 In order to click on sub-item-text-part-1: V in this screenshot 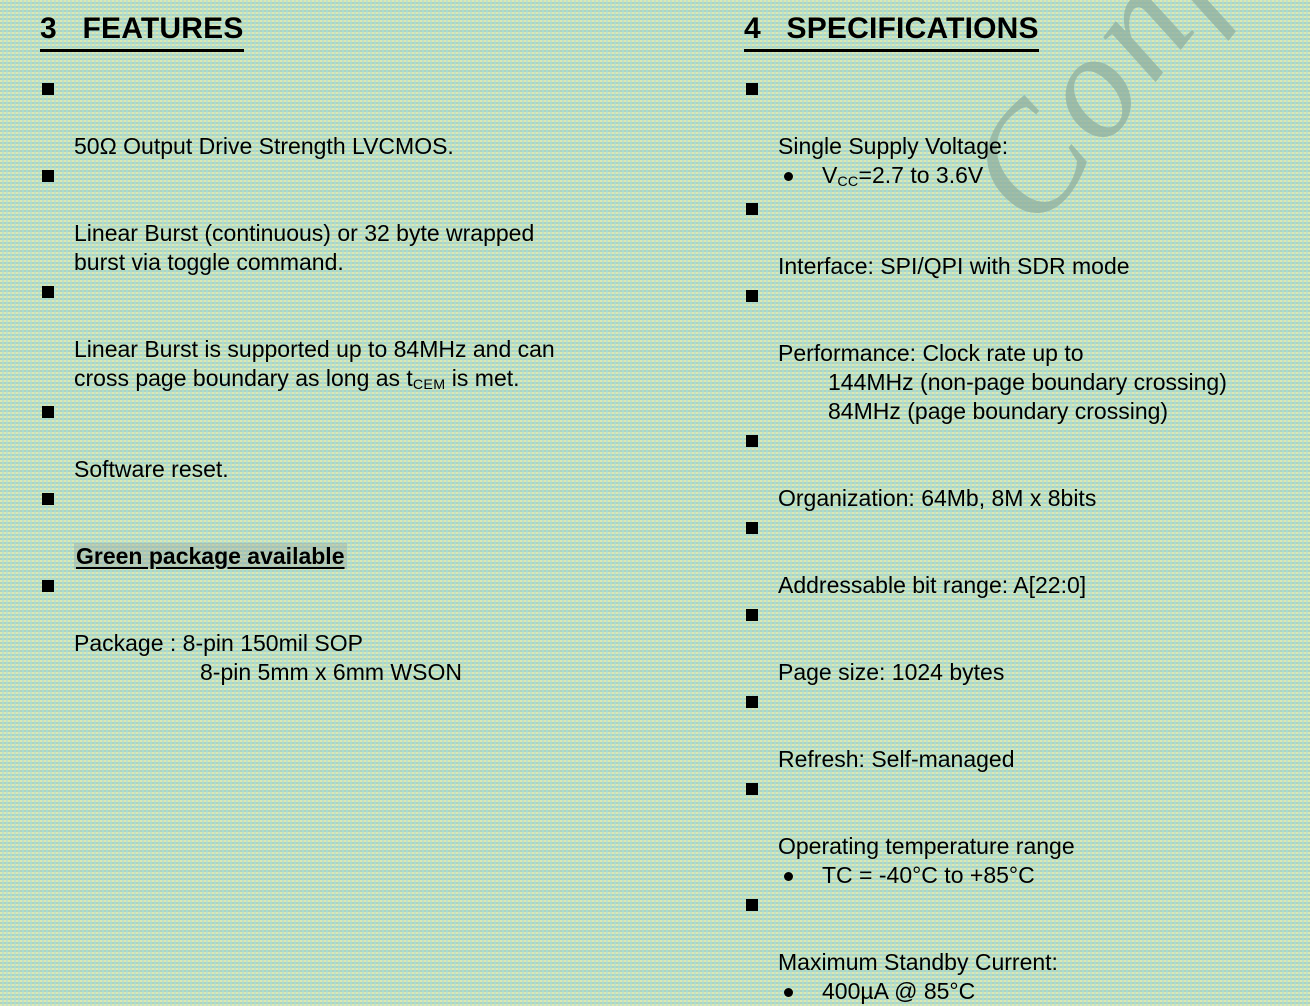, I will do `click(830, 175)`.